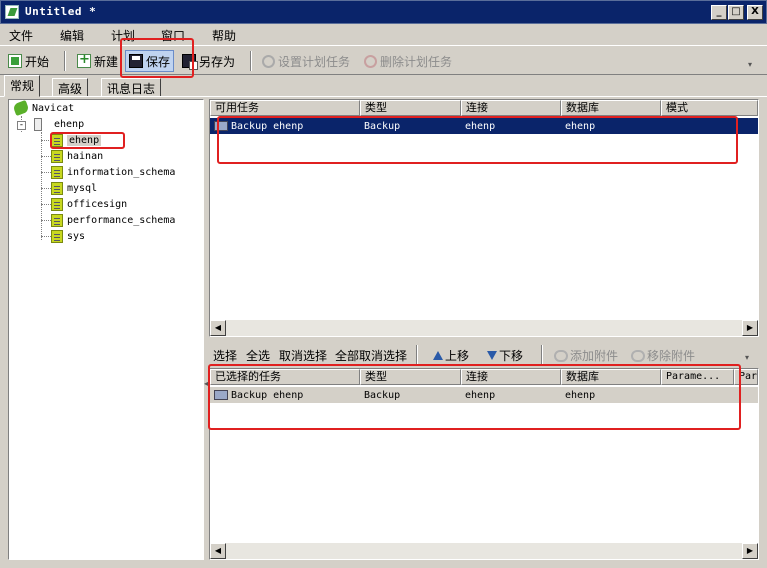 The image size is (767, 568). What do you see at coordinates (106, 61) in the screenshot?
I see `new-label: 新建` at bounding box center [106, 61].